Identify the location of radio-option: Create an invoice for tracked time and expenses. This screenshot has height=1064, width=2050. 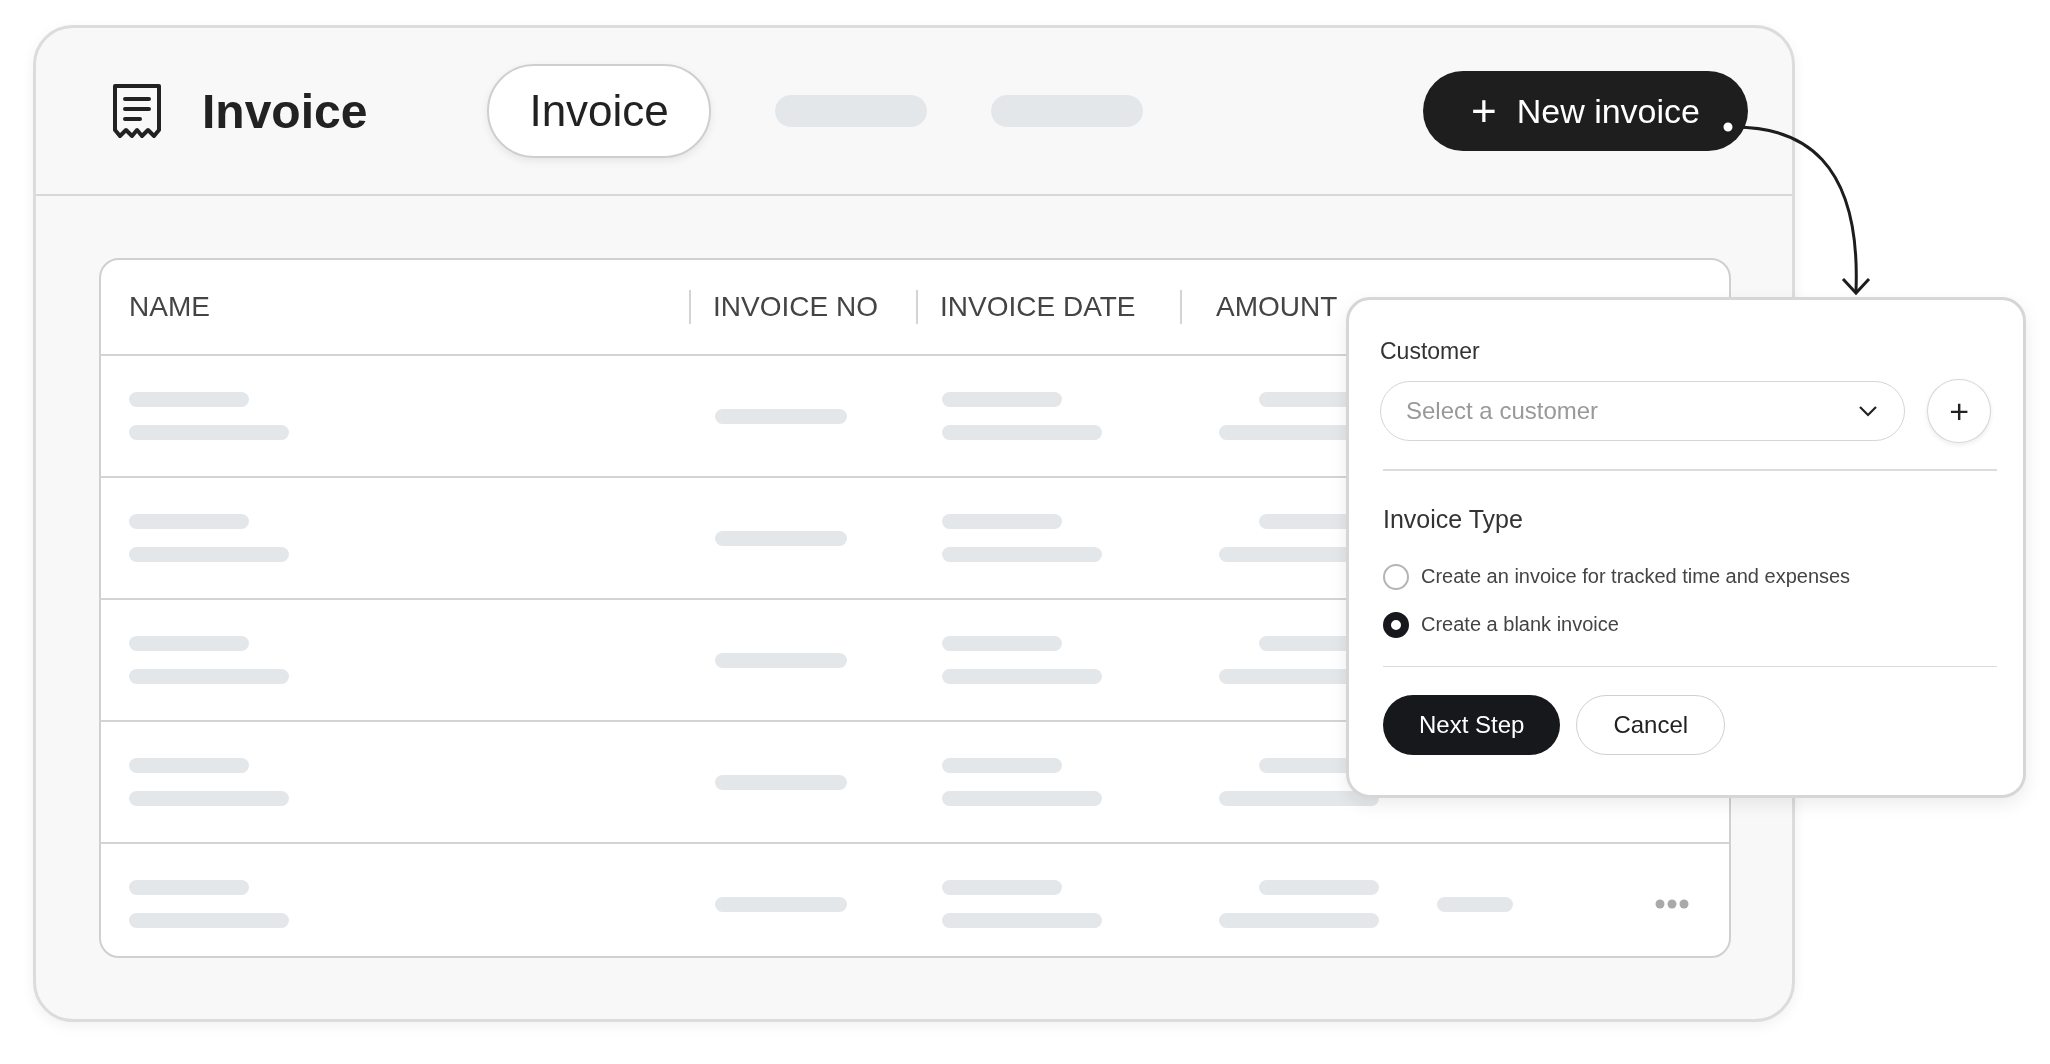
(1617, 576).